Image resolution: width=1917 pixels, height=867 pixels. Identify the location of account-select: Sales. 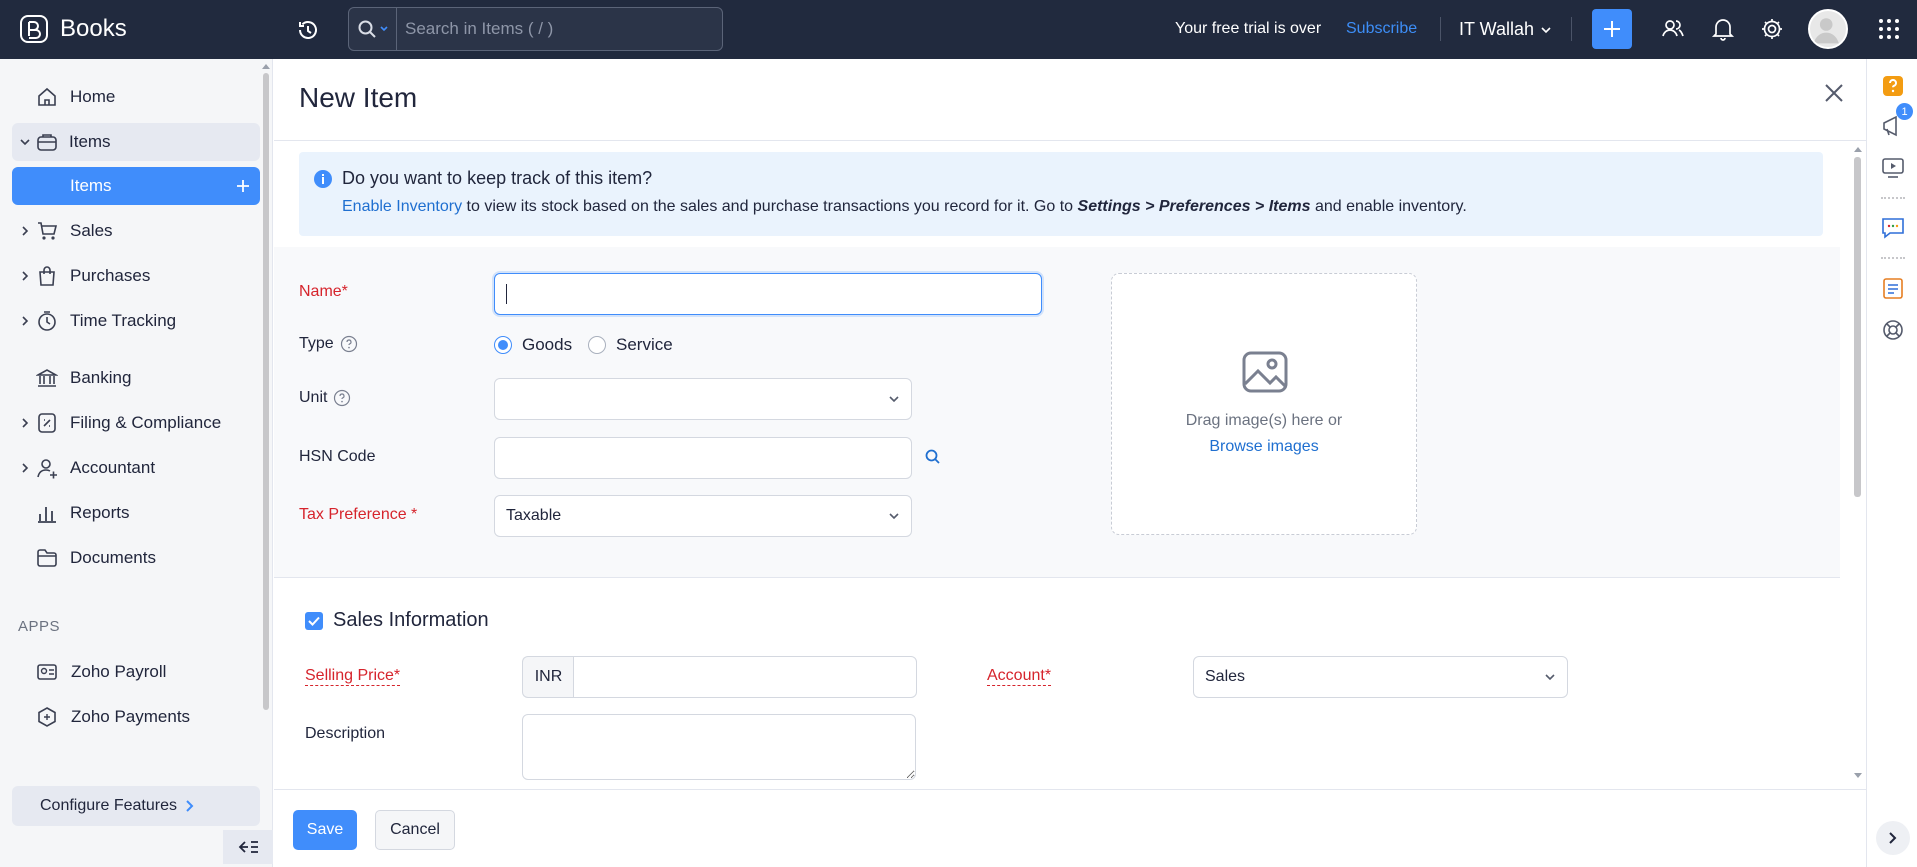
(1380, 677).